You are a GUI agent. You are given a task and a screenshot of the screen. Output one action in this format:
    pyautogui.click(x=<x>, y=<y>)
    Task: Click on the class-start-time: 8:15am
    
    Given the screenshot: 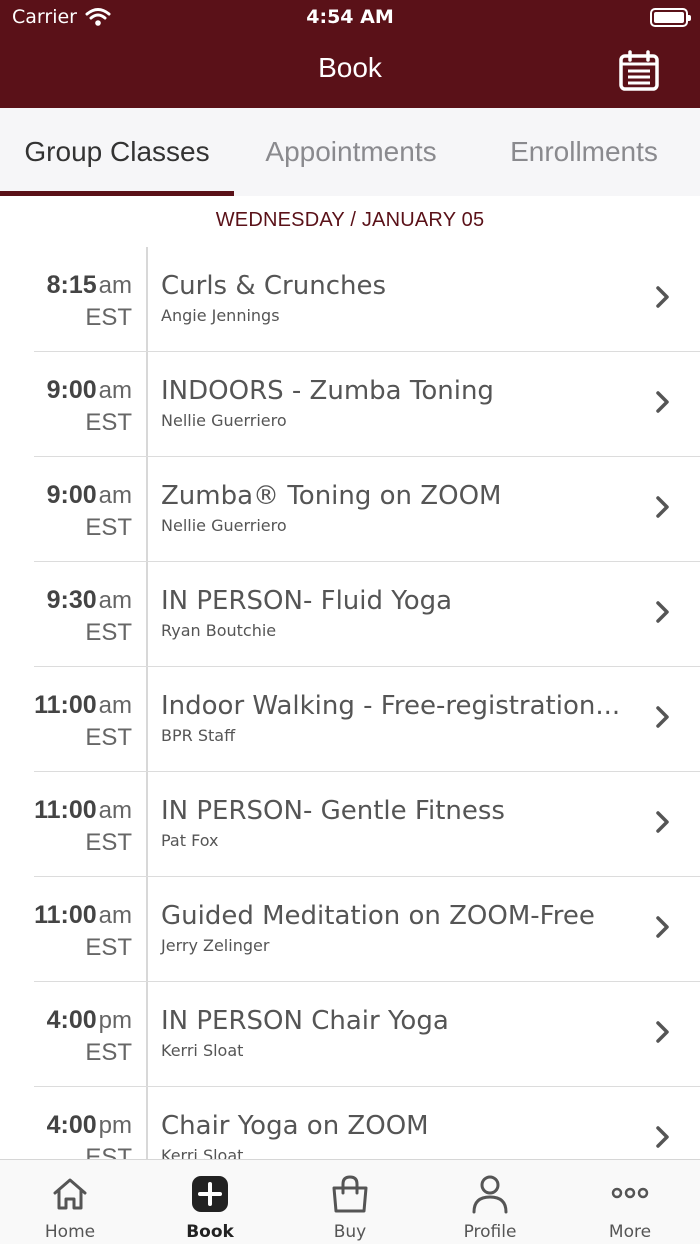 What is the action you would take?
    pyautogui.click(x=89, y=285)
    